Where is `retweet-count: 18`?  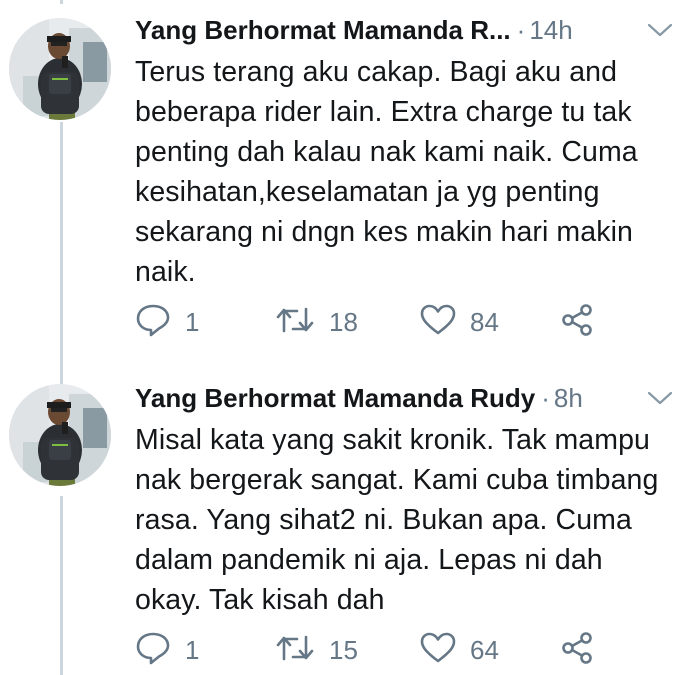 retweet-count: 18 is located at coordinates (343, 321).